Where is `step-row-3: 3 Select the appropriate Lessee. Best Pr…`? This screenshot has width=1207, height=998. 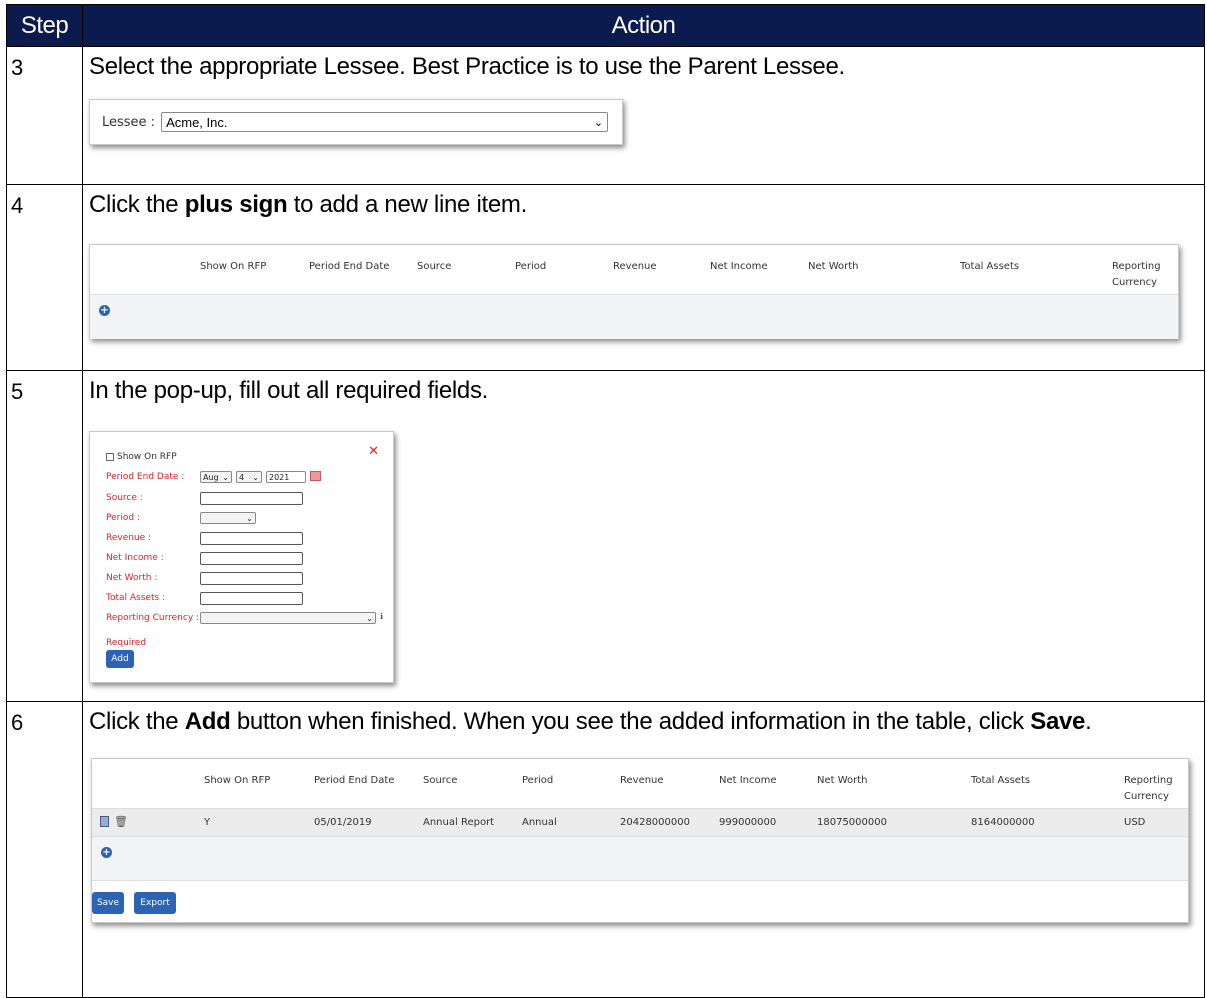
step-row-3: 3 Select the appropriate Lessee. Best Pr… is located at coordinates (605, 115).